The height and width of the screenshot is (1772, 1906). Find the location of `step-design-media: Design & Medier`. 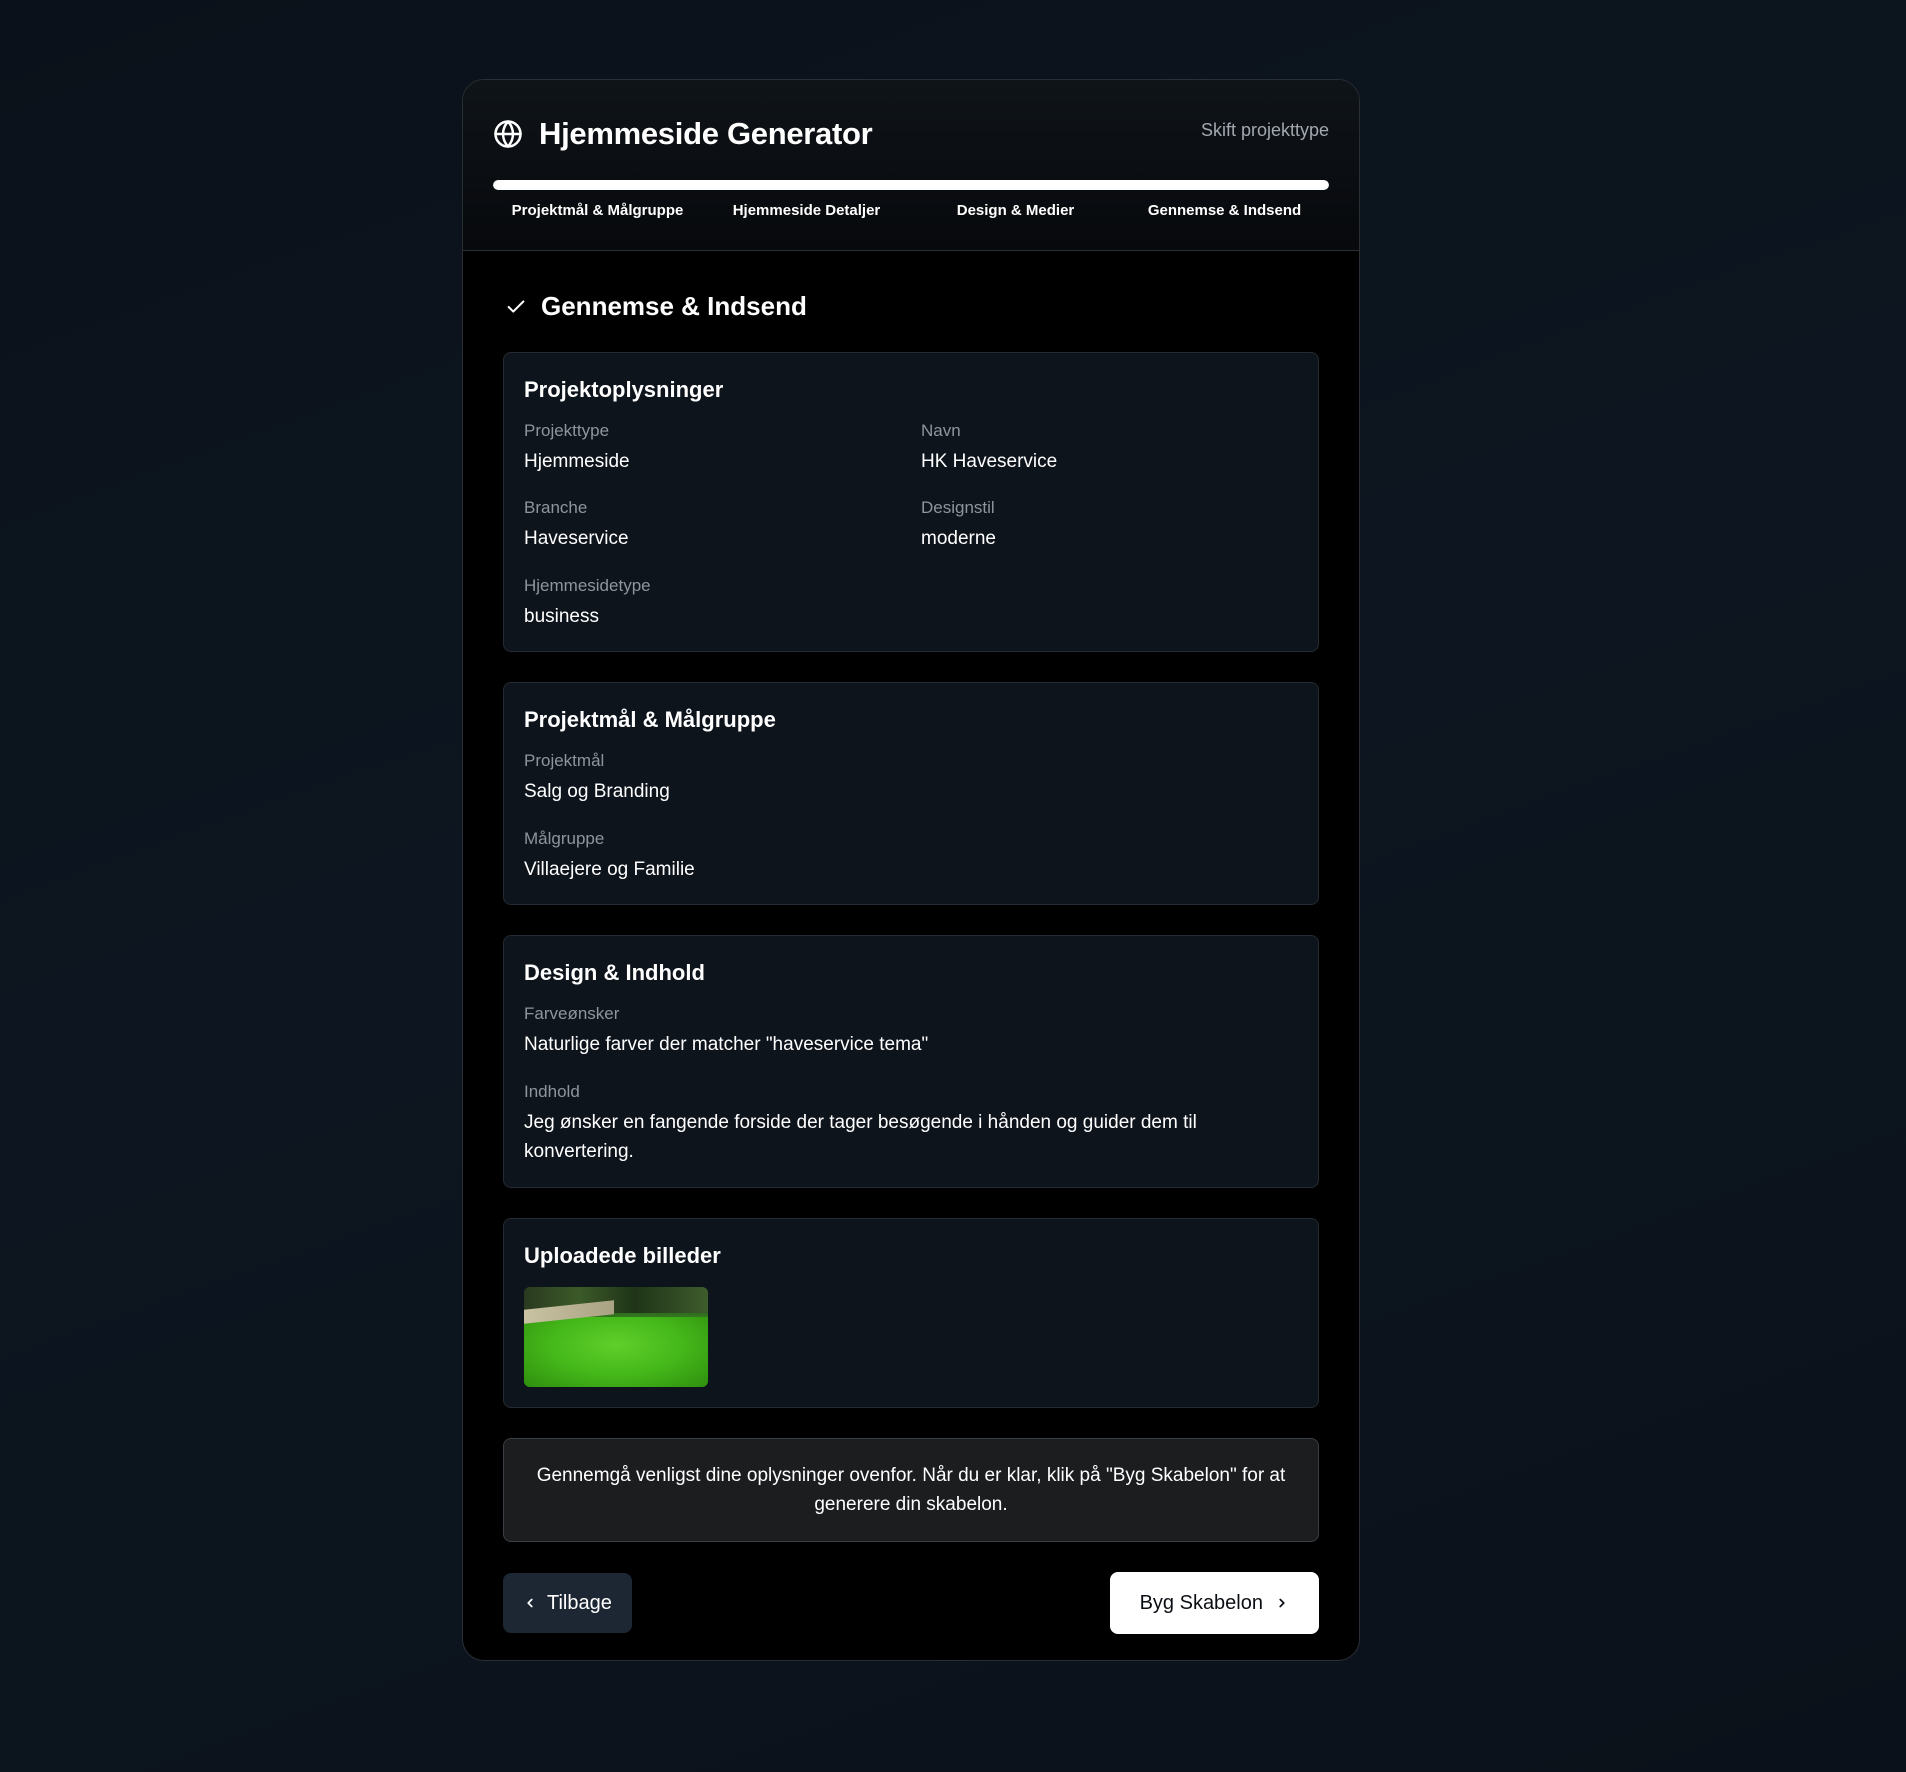

step-design-media: Design & Medier is located at coordinates (1015, 210).